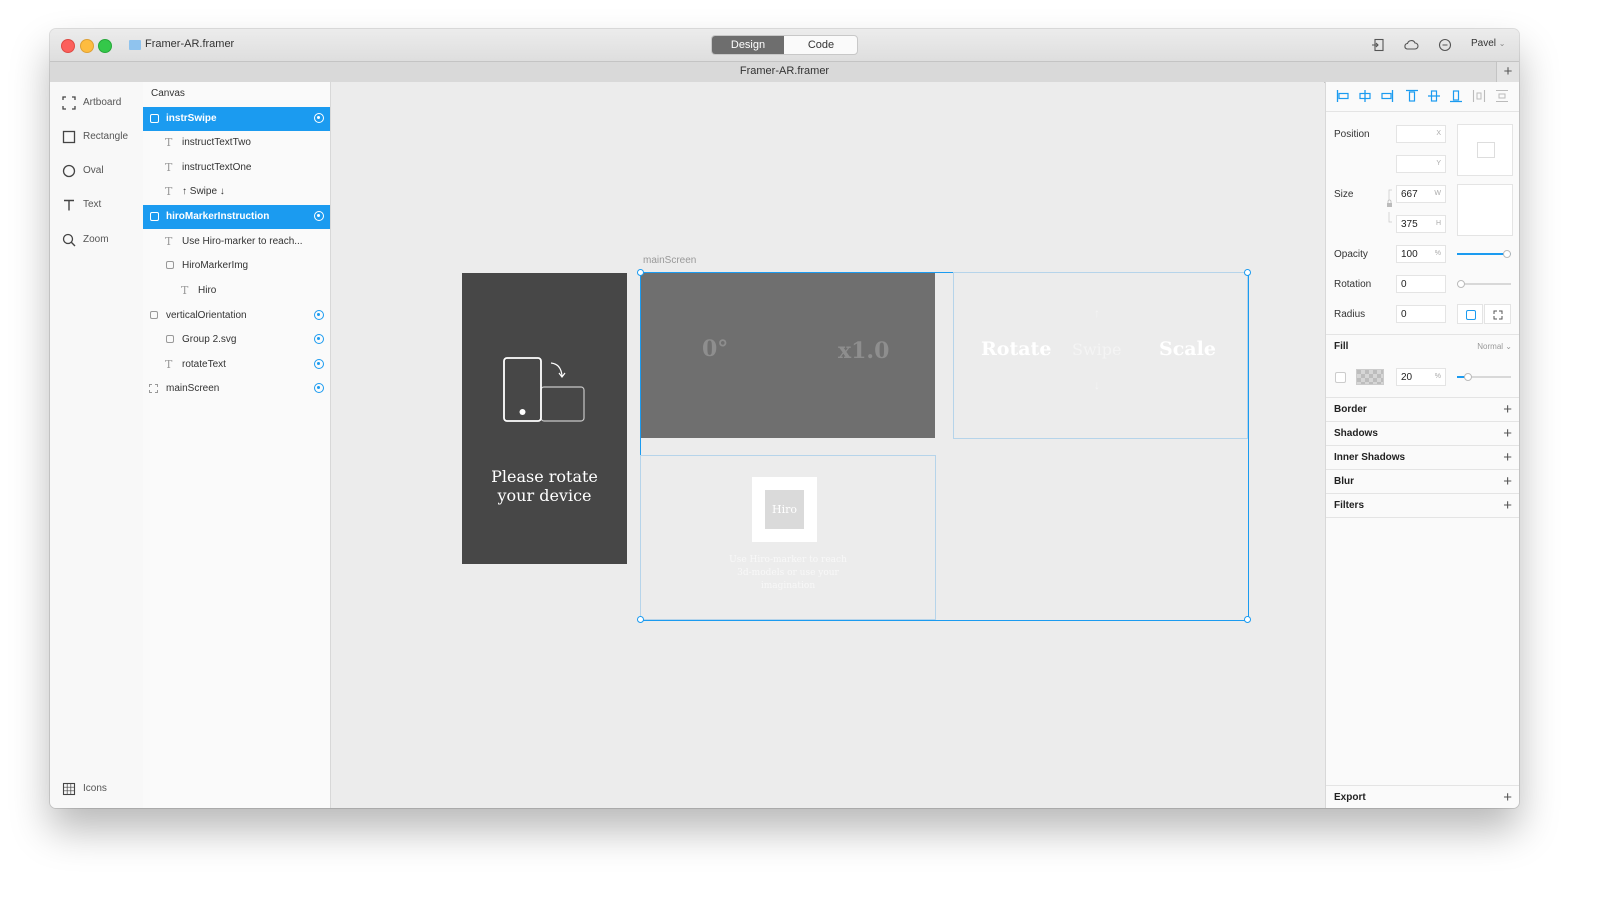 The width and height of the screenshot is (1600, 897). I want to click on add-inner-shadow-icon: +, so click(1507, 457).